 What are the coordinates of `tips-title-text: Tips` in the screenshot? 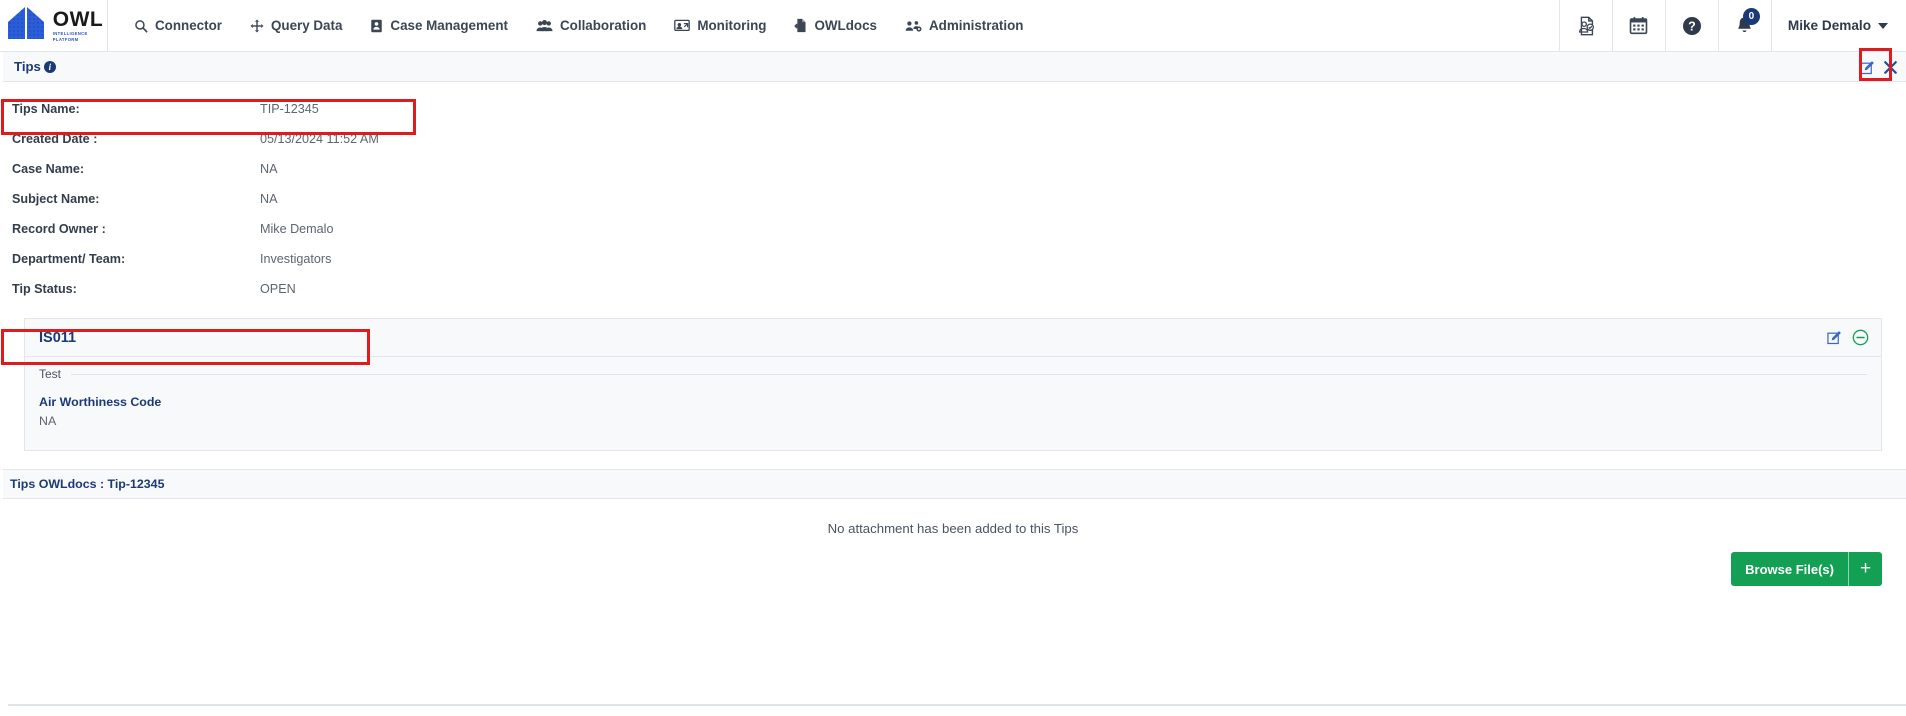 It's located at (27, 66).